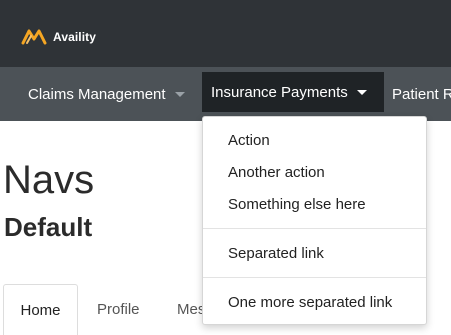 The height and width of the screenshot is (335, 451). What do you see at coordinates (97, 94) in the screenshot?
I see `nav-claims-label: Claims Management` at bounding box center [97, 94].